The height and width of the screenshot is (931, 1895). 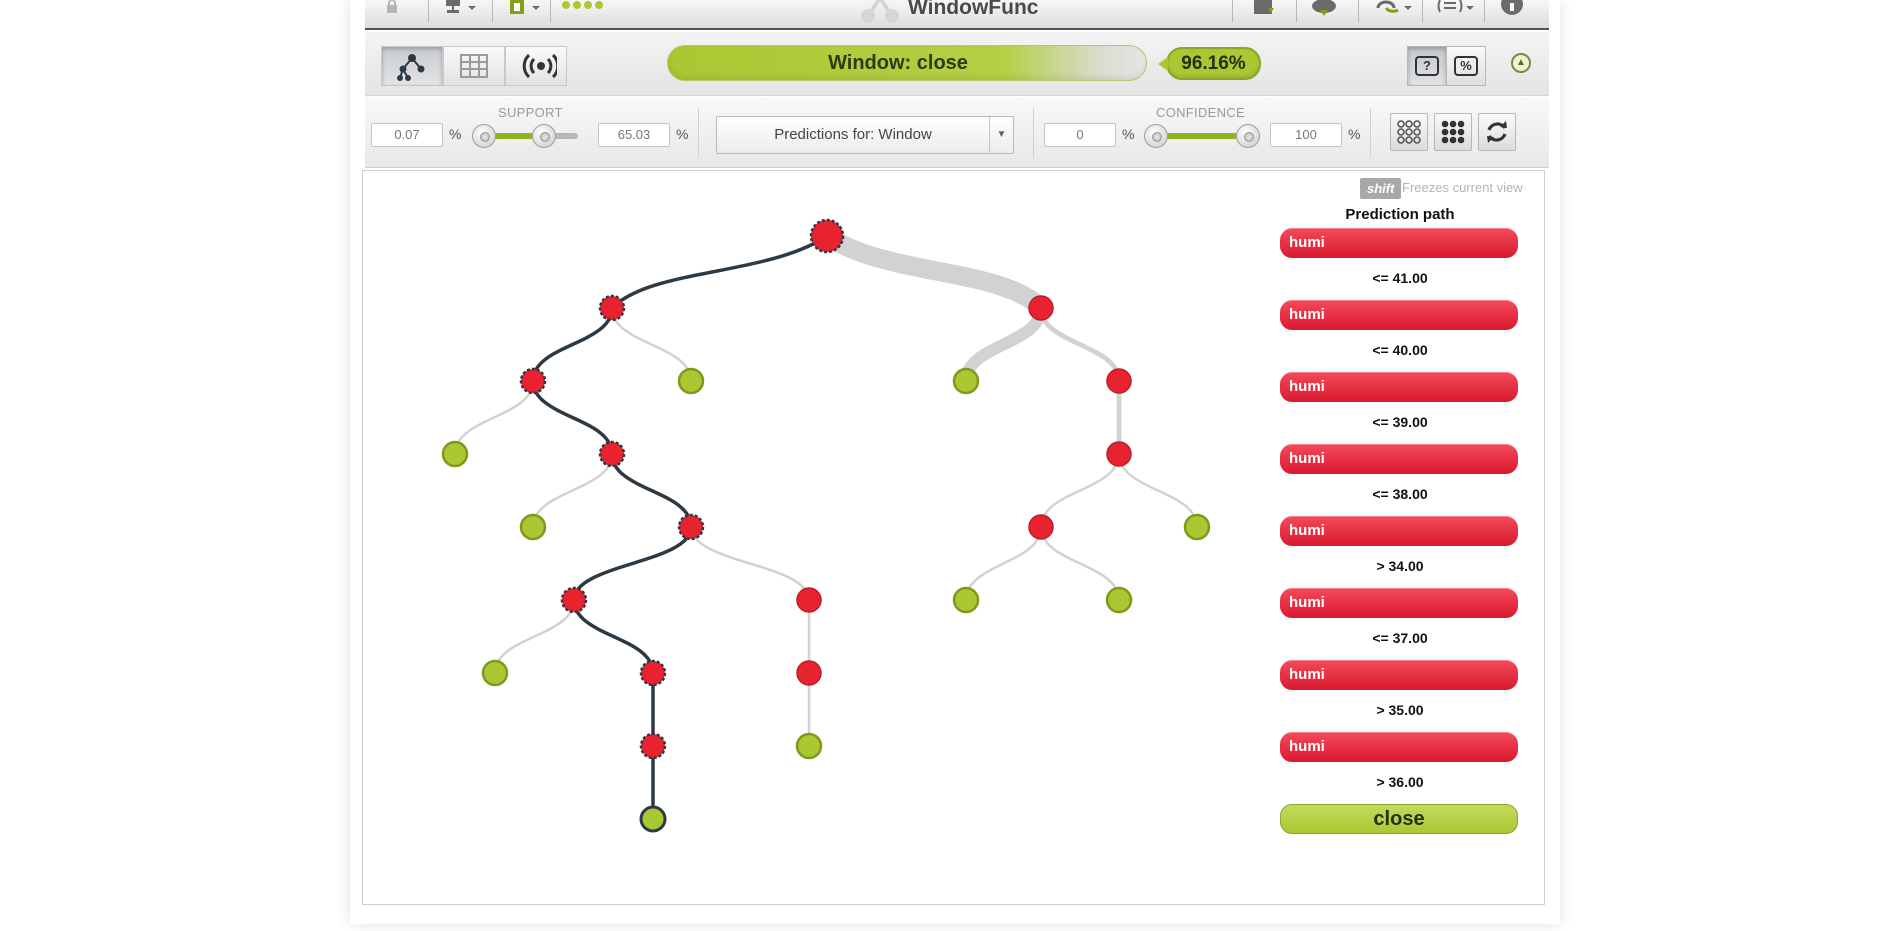 I want to click on tree-model-icon, so click(x=880, y=12).